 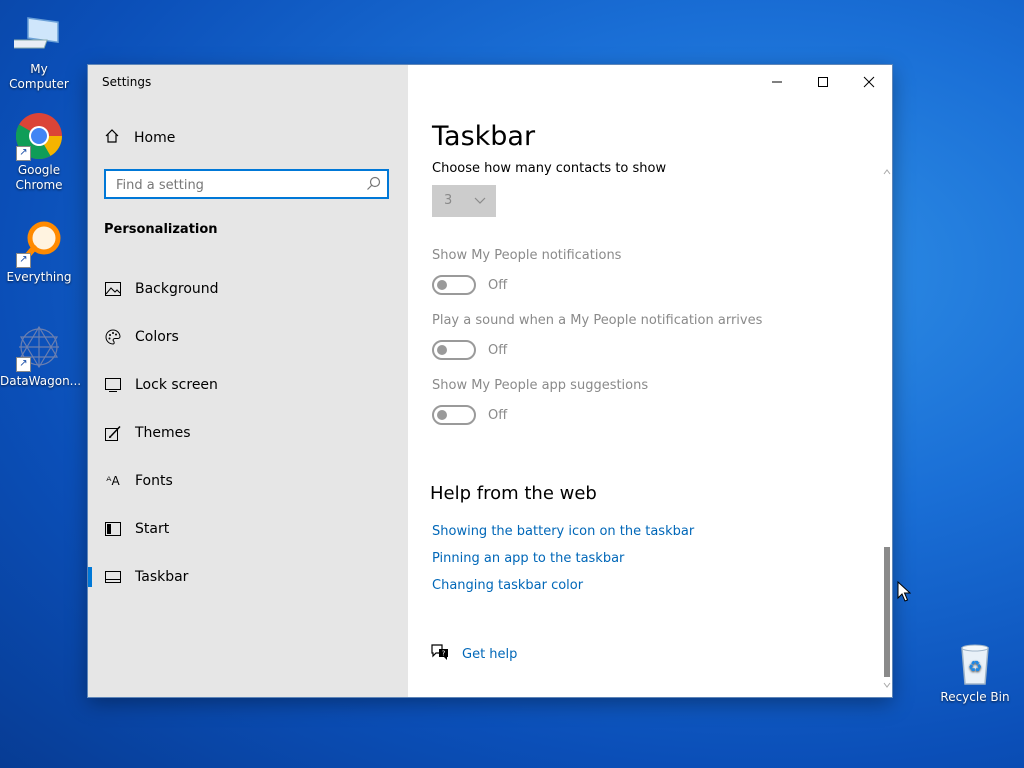 I want to click on page-title: Taskbar, so click(x=484, y=136).